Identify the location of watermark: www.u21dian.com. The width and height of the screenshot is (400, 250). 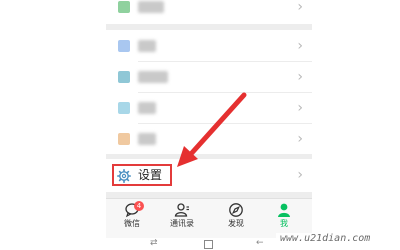
(325, 240).